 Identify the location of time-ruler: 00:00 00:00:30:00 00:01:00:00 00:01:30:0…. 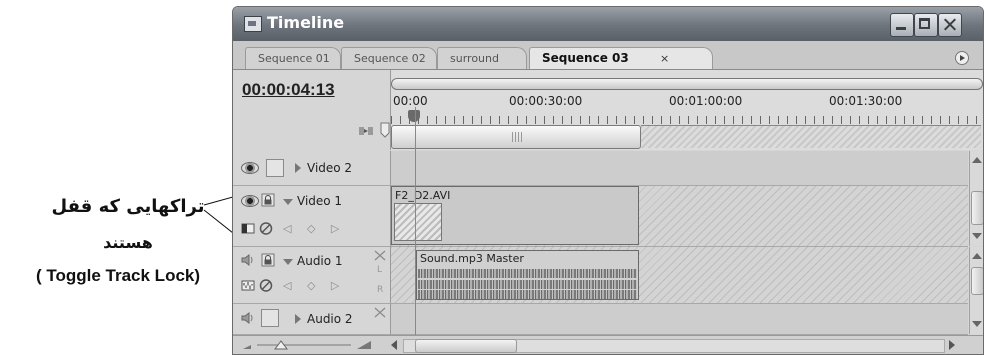
(687, 110).